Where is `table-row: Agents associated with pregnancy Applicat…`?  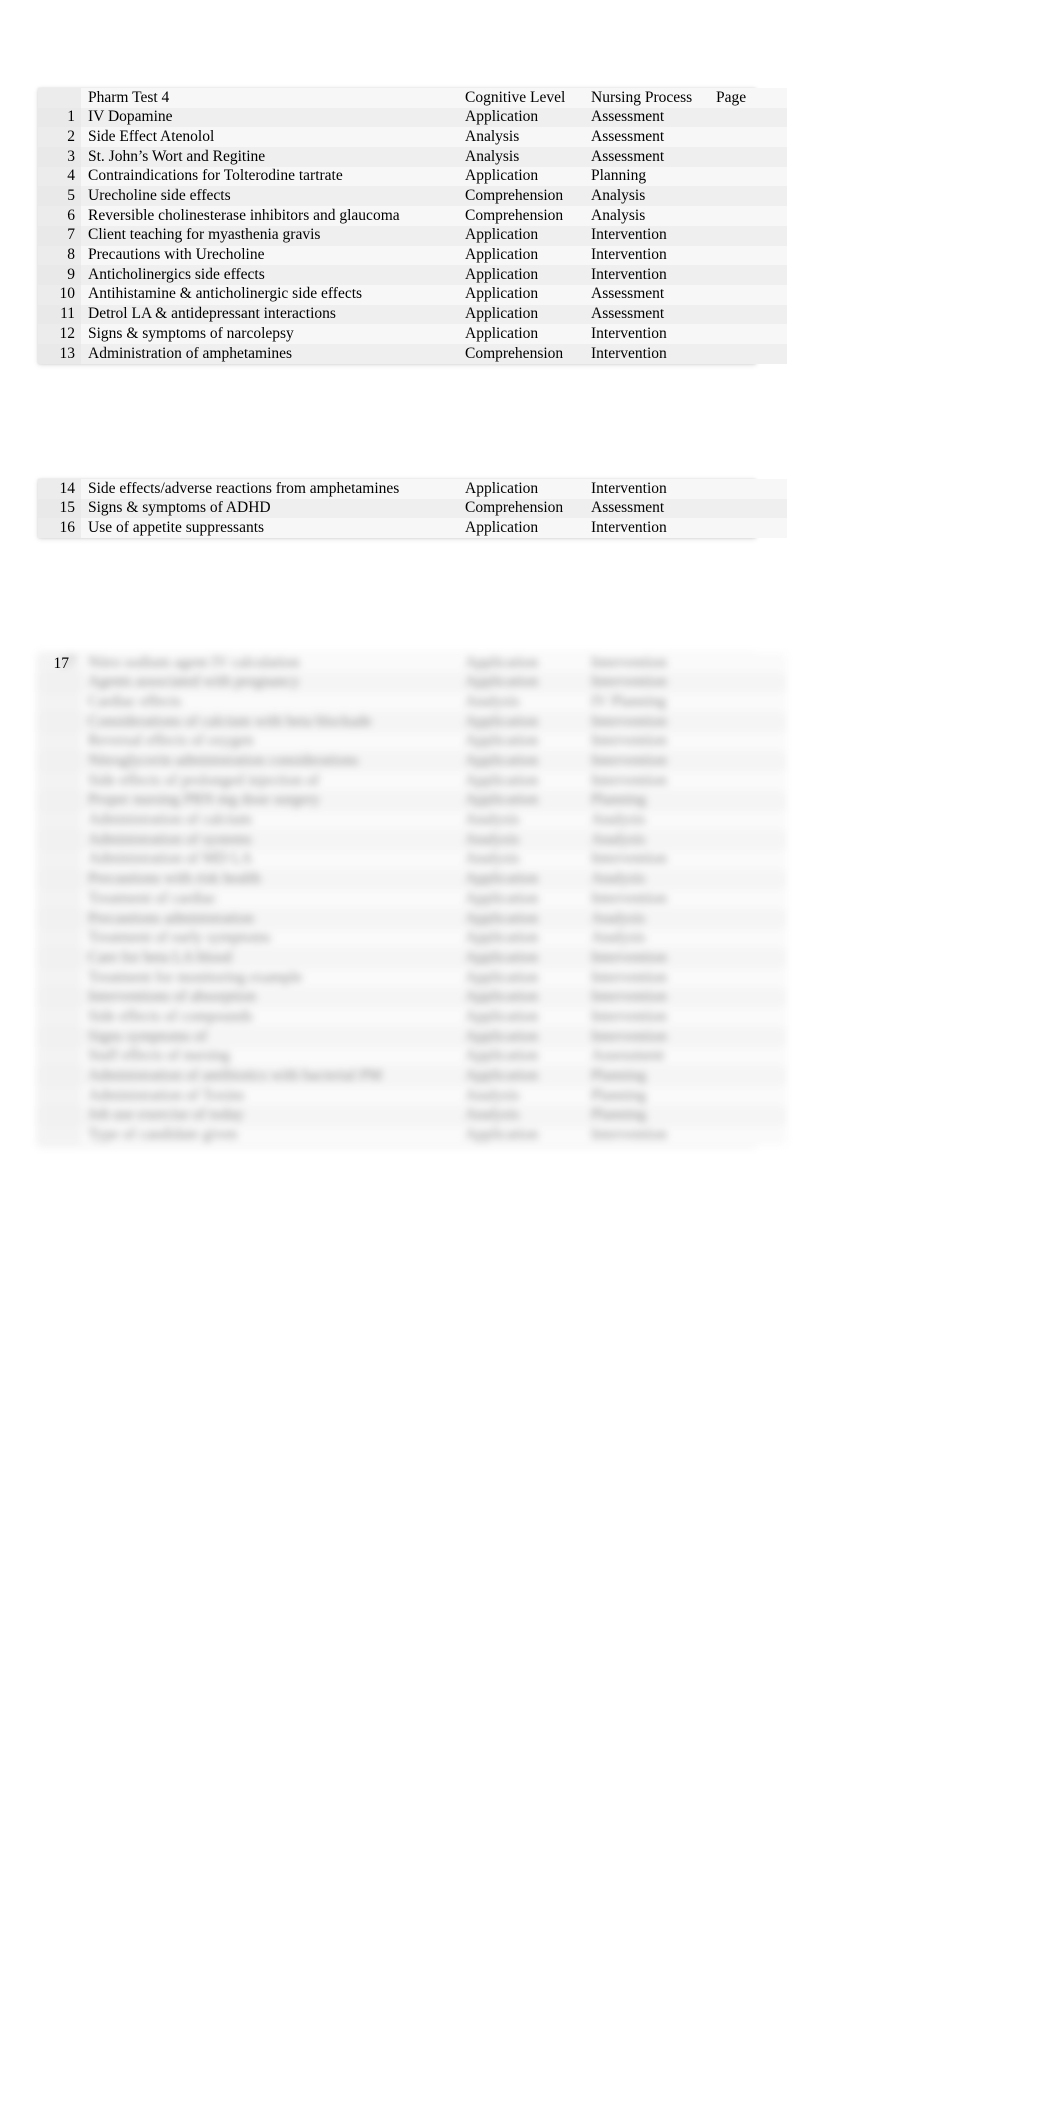
table-row: Agents associated with pregnancy Applicat… is located at coordinates (412, 682).